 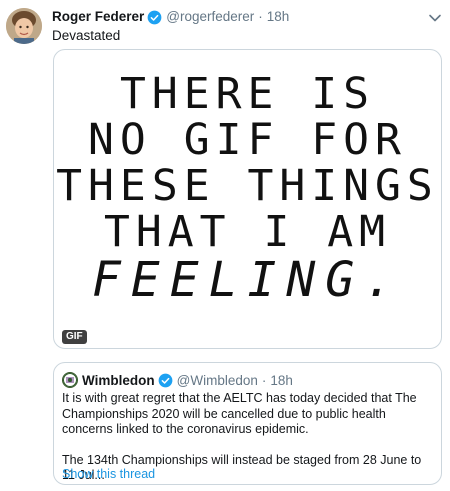 What do you see at coordinates (435, 18) in the screenshot?
I see `caret-down-icon` at bounding box center [435, 18].